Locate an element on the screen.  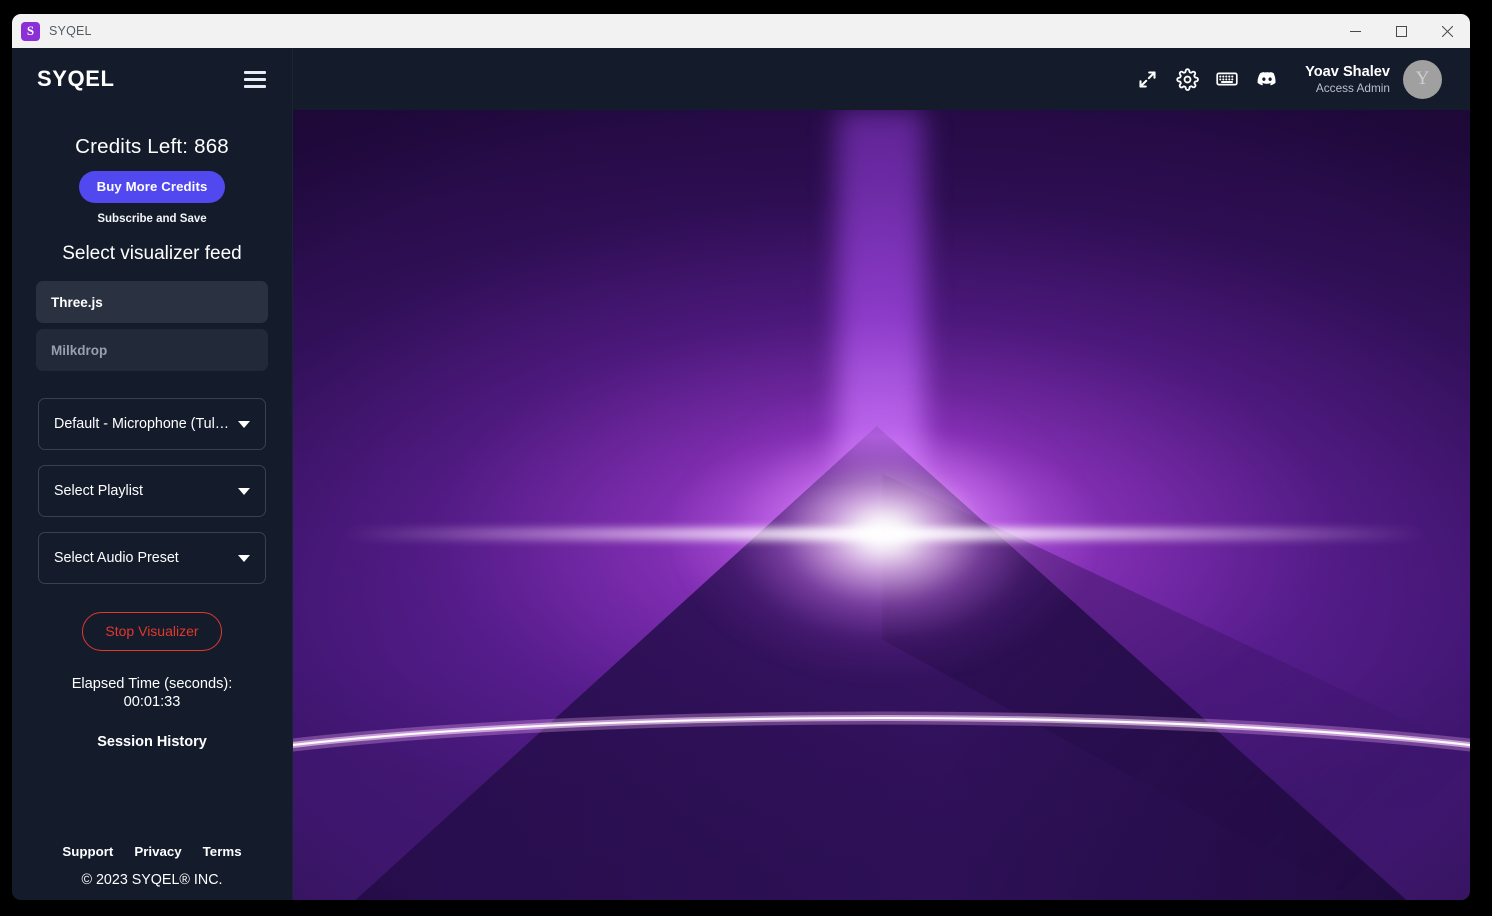
buy-more-credits-button: Buy More Credits is located at coordinates (152, 187).